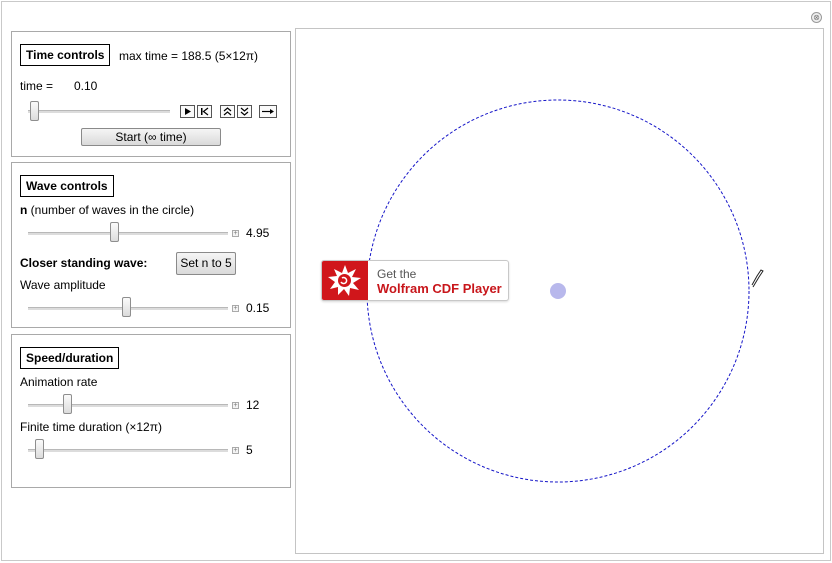  Describe the element at coordinates (558, 291) in the screenshot. I see `center-dot` at that location.